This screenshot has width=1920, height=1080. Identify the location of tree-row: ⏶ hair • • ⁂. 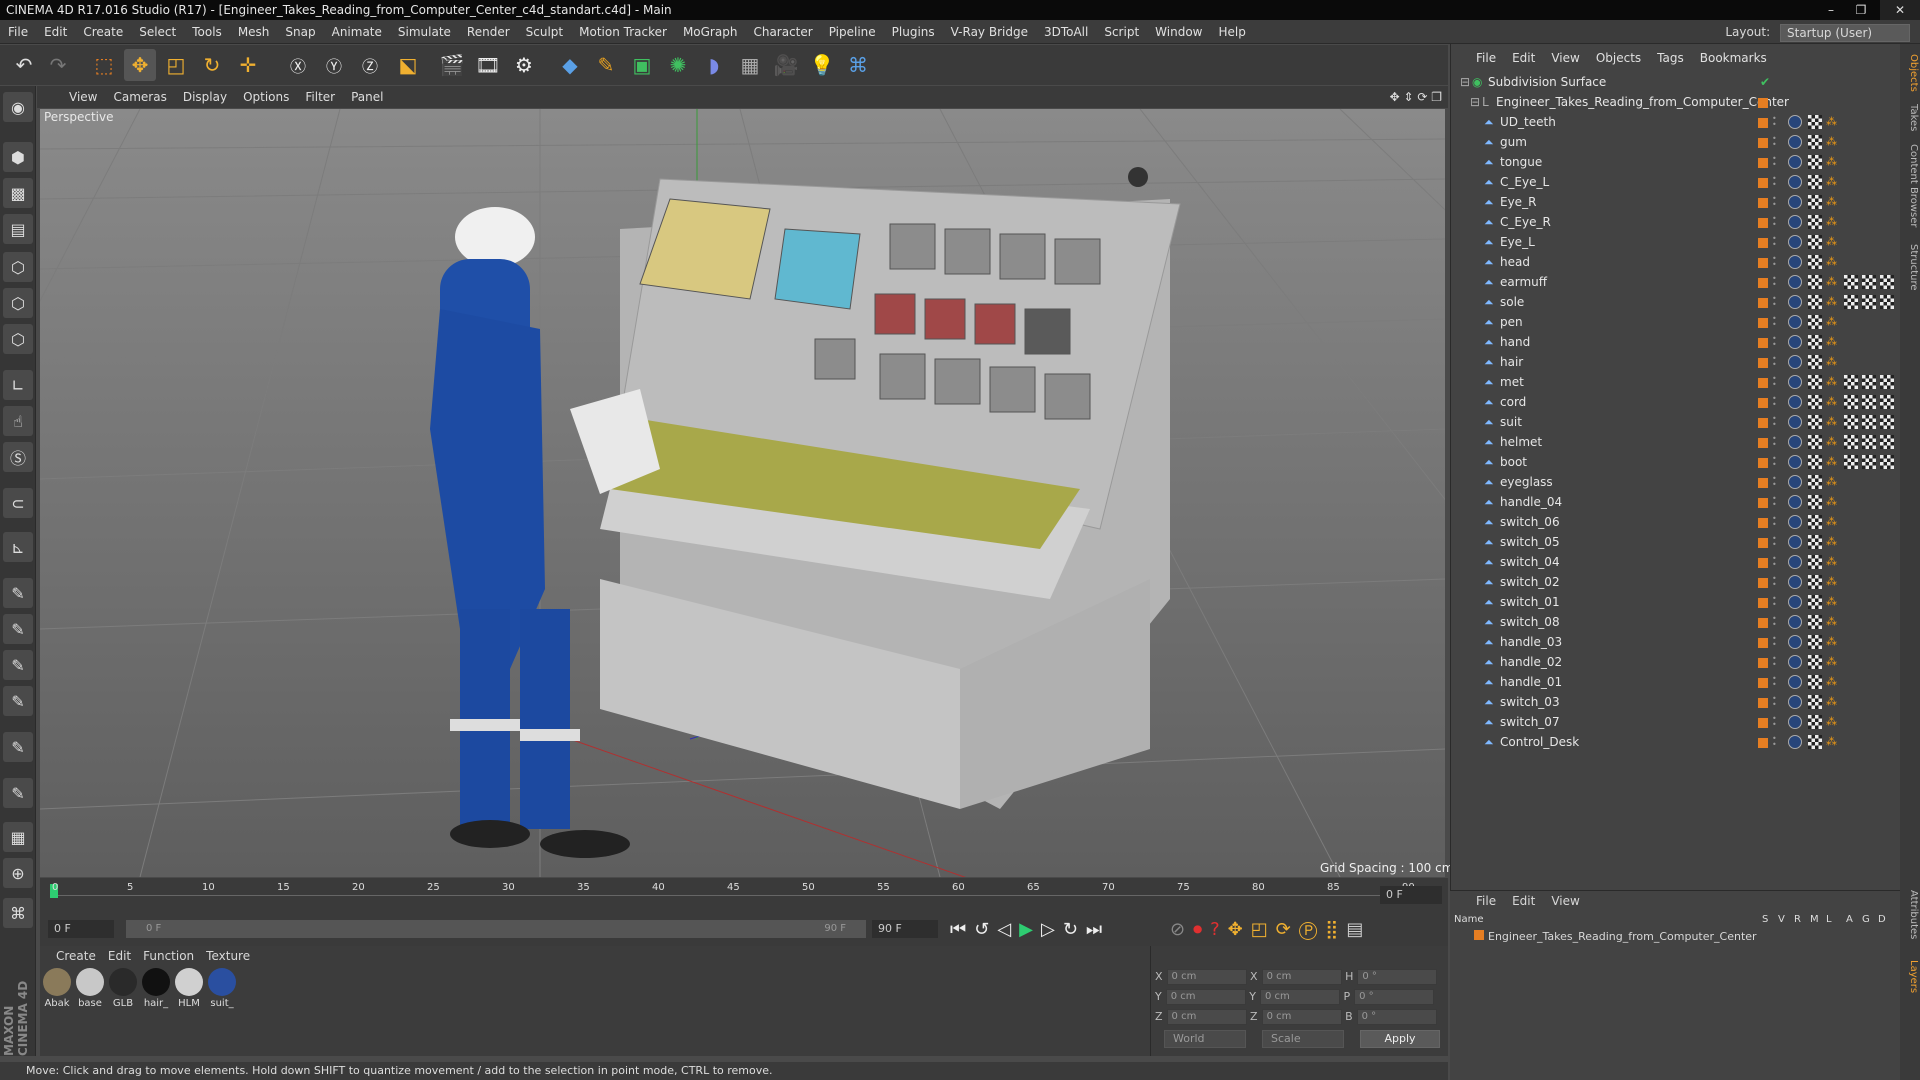
(1675, 362).